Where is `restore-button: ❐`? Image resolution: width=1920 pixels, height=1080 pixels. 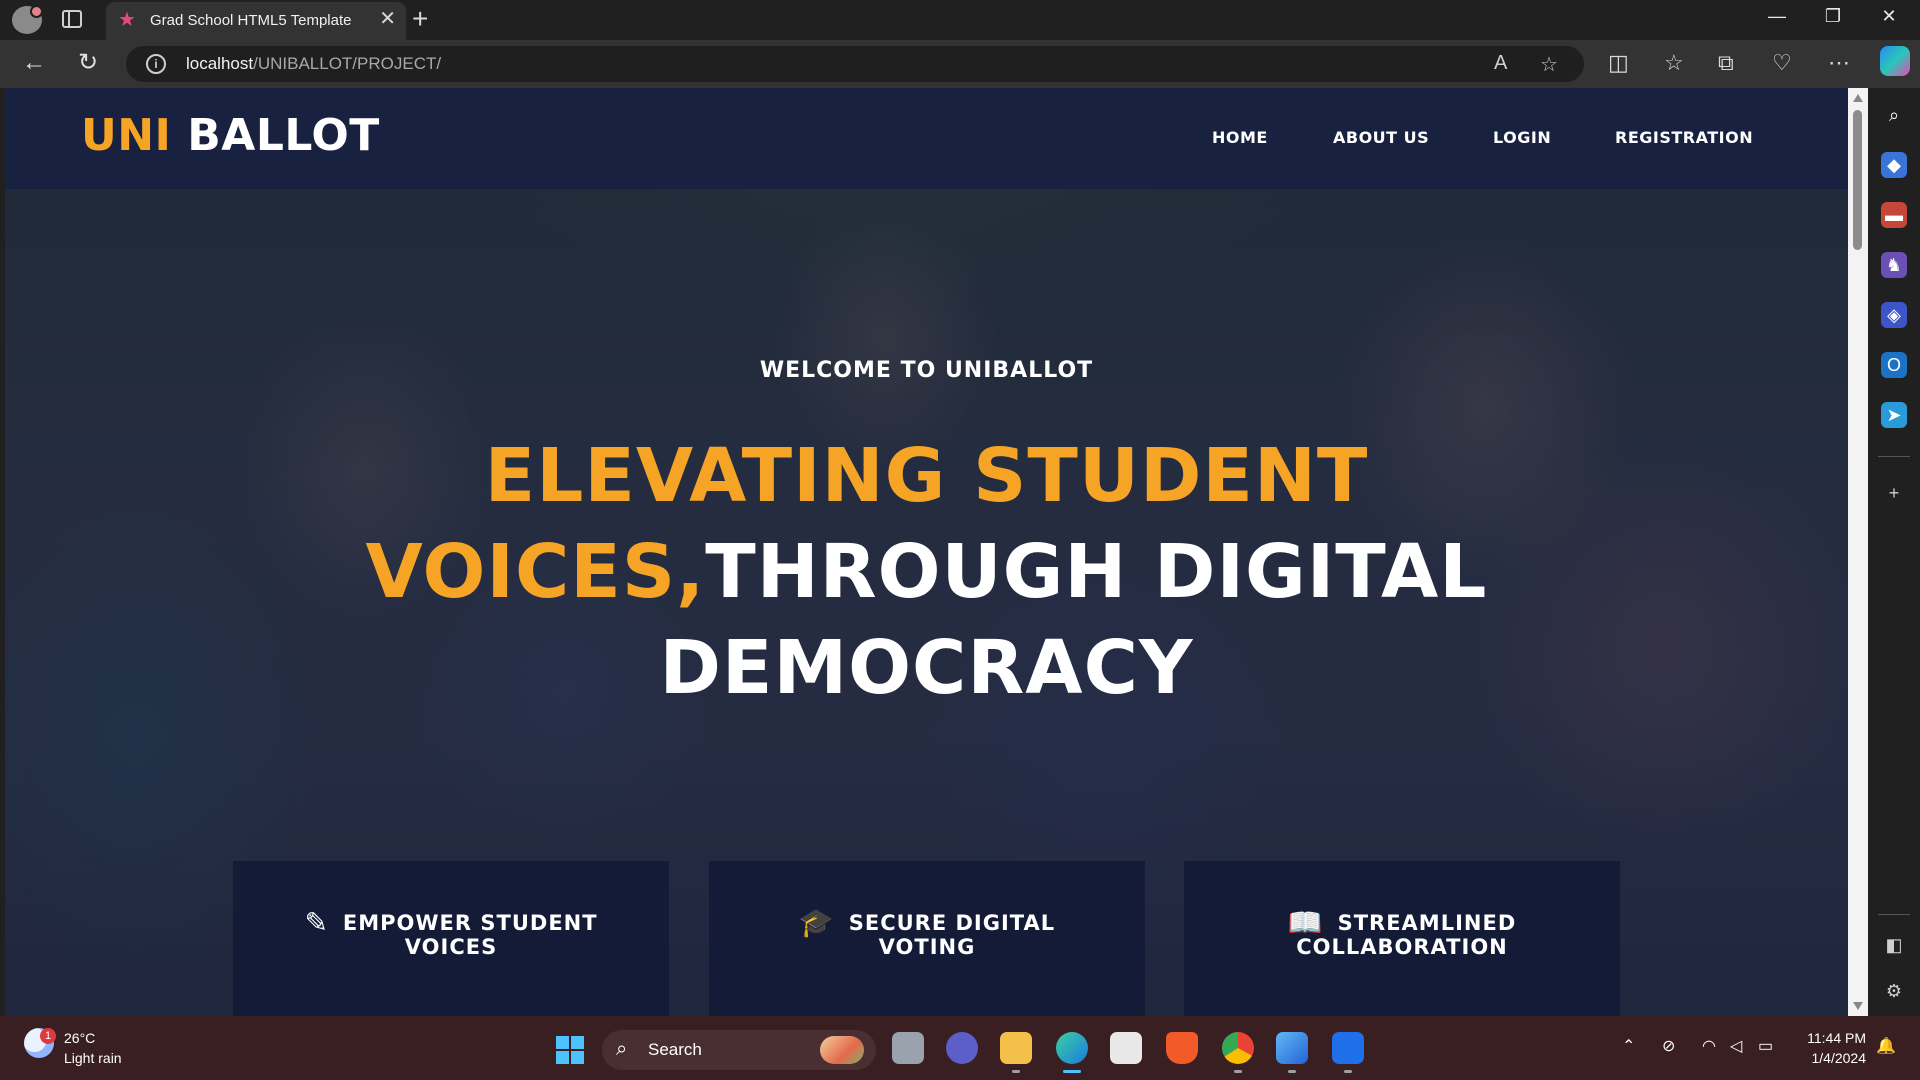
restore-button: ❐ is located at coordinates (1833, 16).